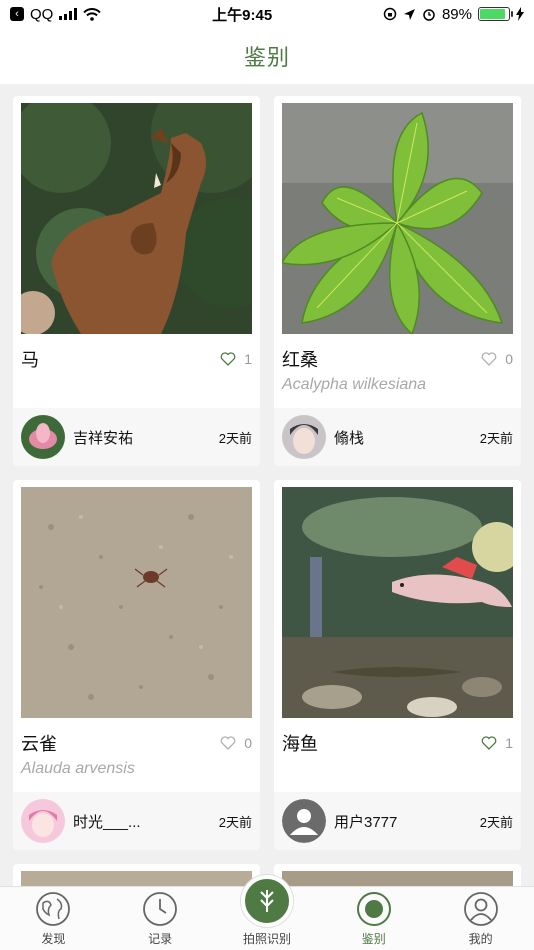  What do you see at coordinates (53, 939) in the screenshot?
I see `tab-label: 发现` at bounding box center [53, 939].